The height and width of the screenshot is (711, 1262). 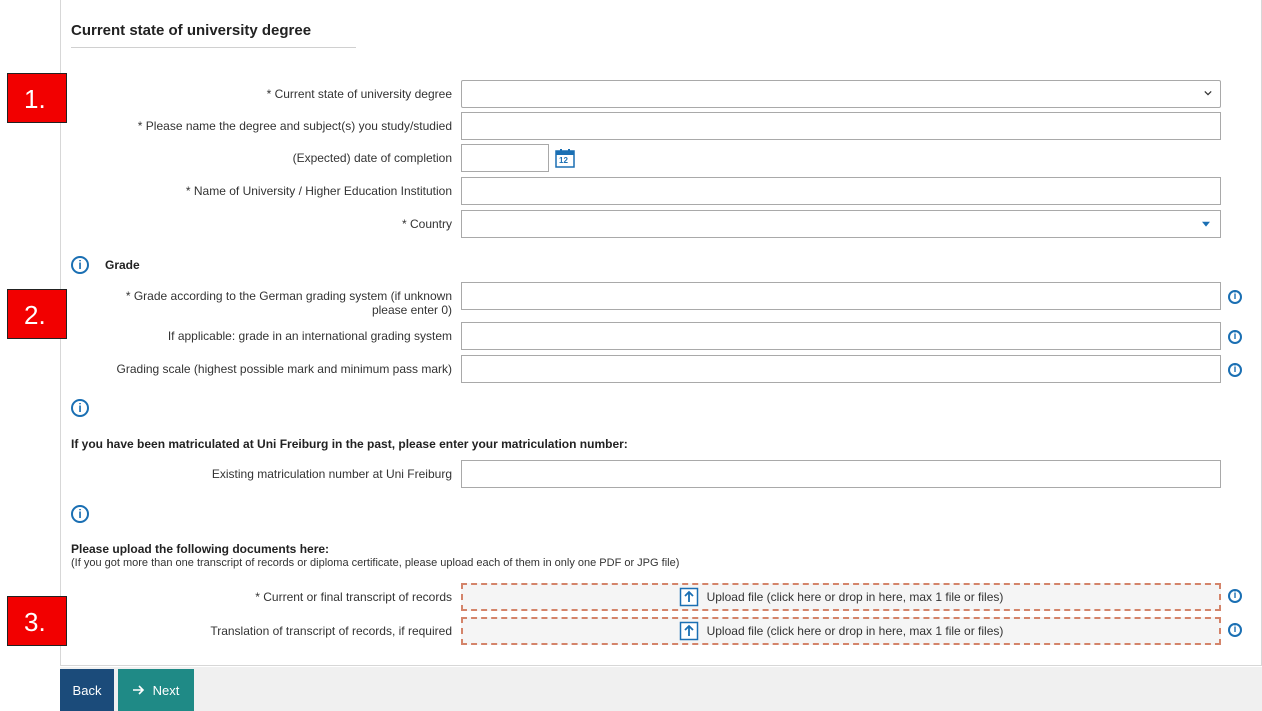 What do you see at coordinates (505, 158) in the screenshot?
I see `completion-date-input` at bounding box center [505, 158].